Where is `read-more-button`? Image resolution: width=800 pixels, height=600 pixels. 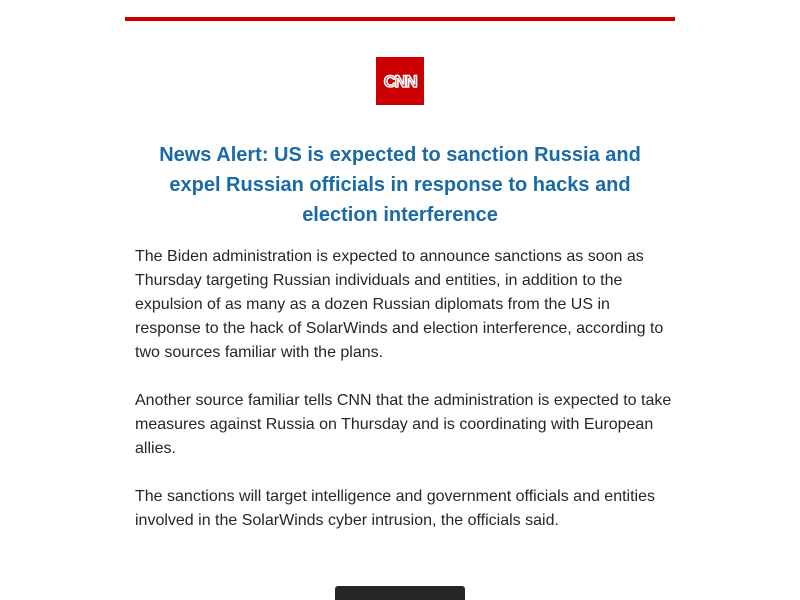
read-more-button is located at coordinates (400, 593).